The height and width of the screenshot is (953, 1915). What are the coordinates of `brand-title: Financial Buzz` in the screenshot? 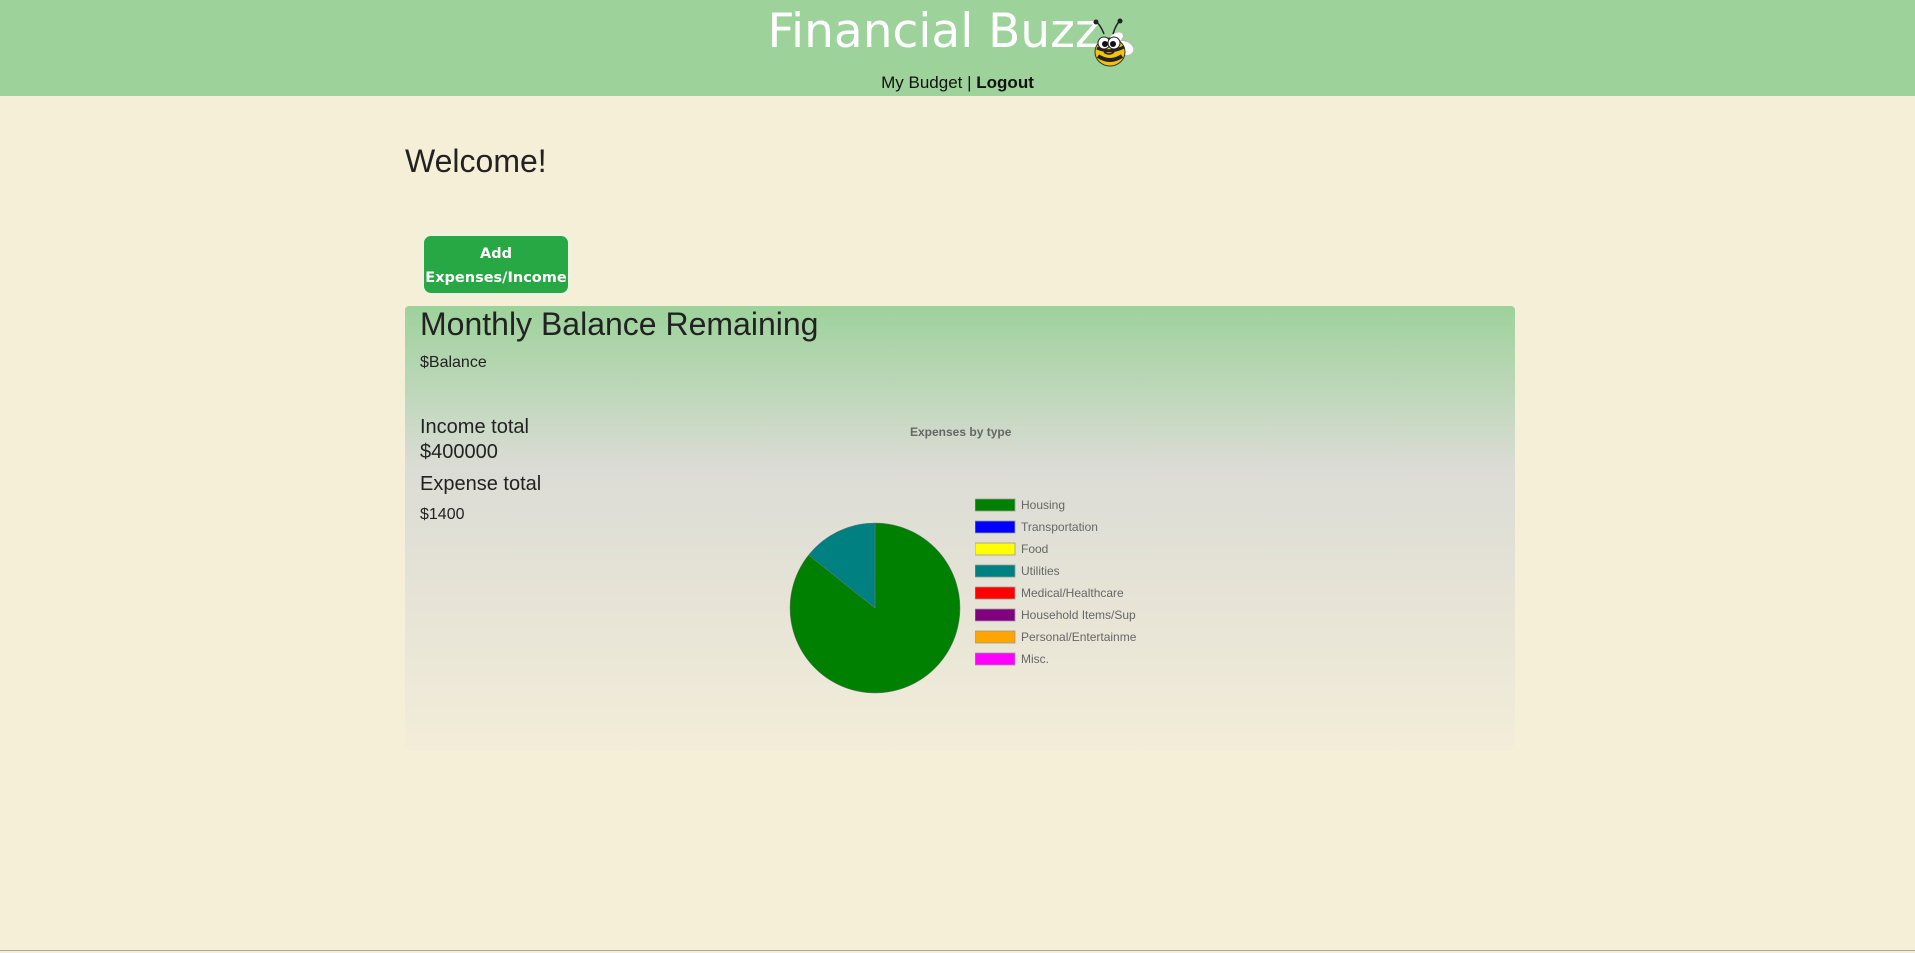 It's located at (957, 31).